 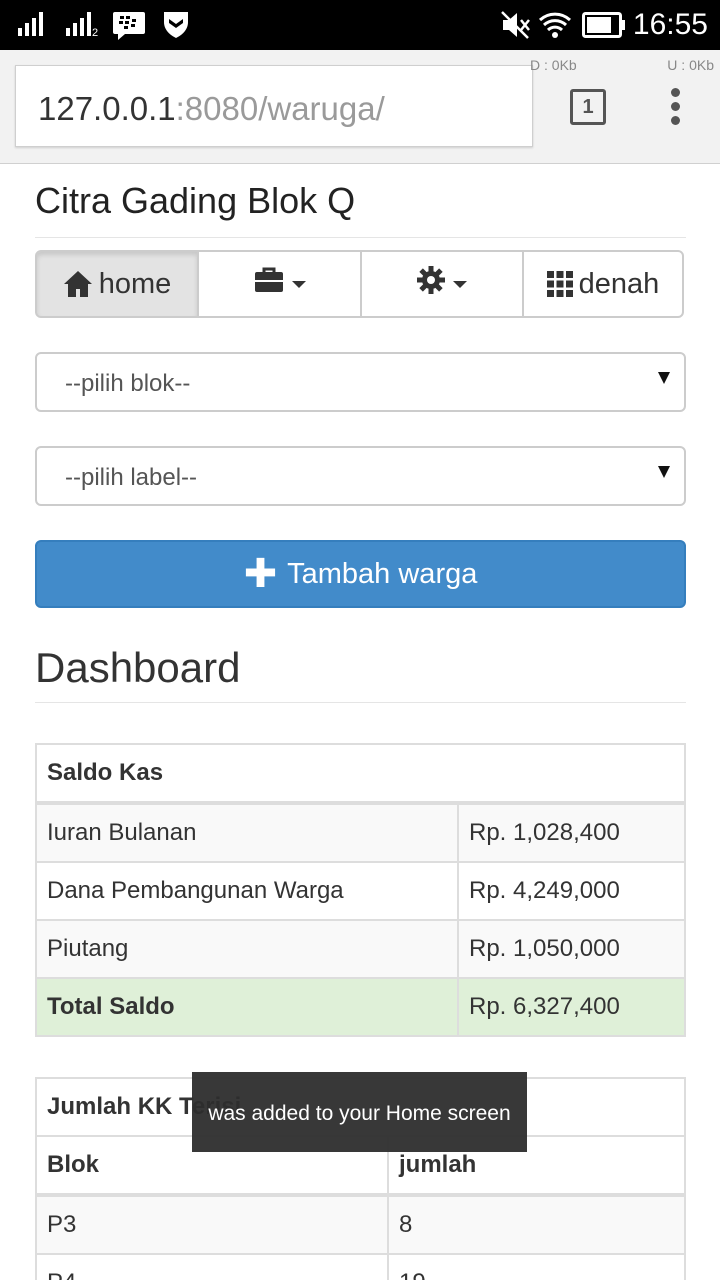 What do you see at coordinates (176, 27) in the screenshot?
I see `shield-icon` at bounding box center [176, 27].